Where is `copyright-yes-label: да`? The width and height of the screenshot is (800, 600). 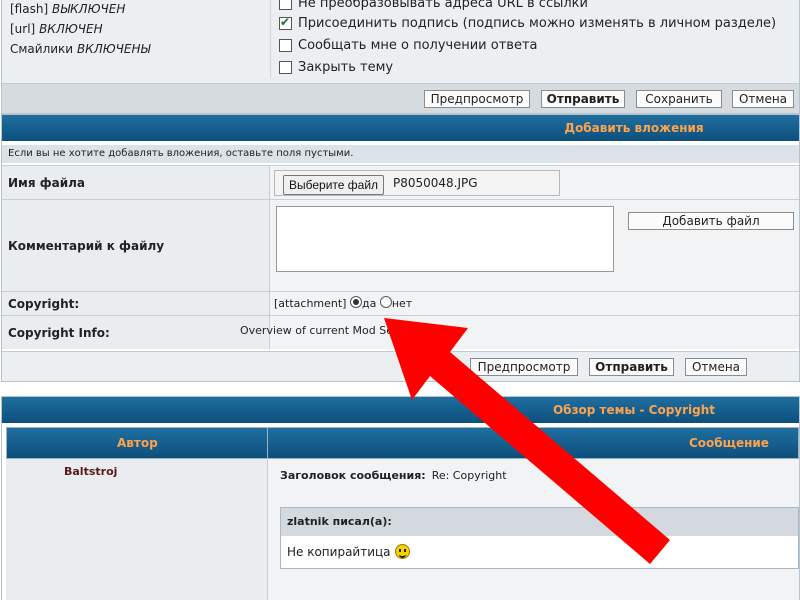 copyright-yes-label: да is located at coordinates (369, 303).